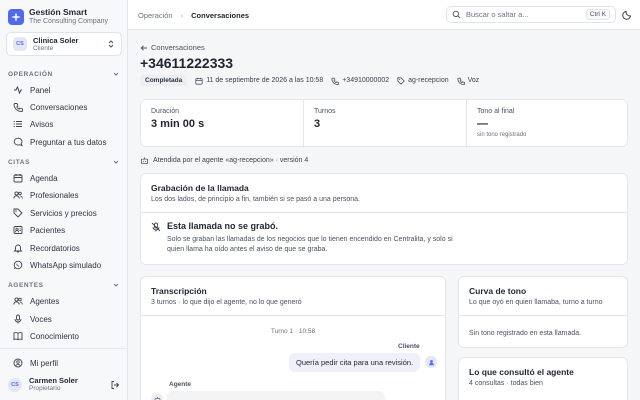 The height and width of the screenshot is (400, 640). Describe the element at coordinates (15, 384) in the screenshot. I see `user-avatar: CS` at that location.